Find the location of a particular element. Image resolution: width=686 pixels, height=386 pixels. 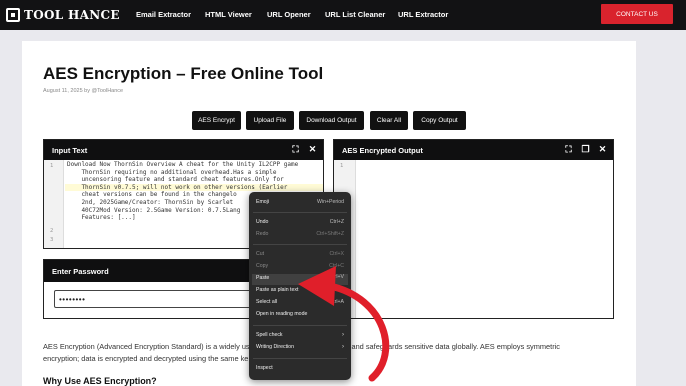

output-panel-header: AES Encrypted Output ⛶ ❐ ✕ is located at coordinates (473, 150).